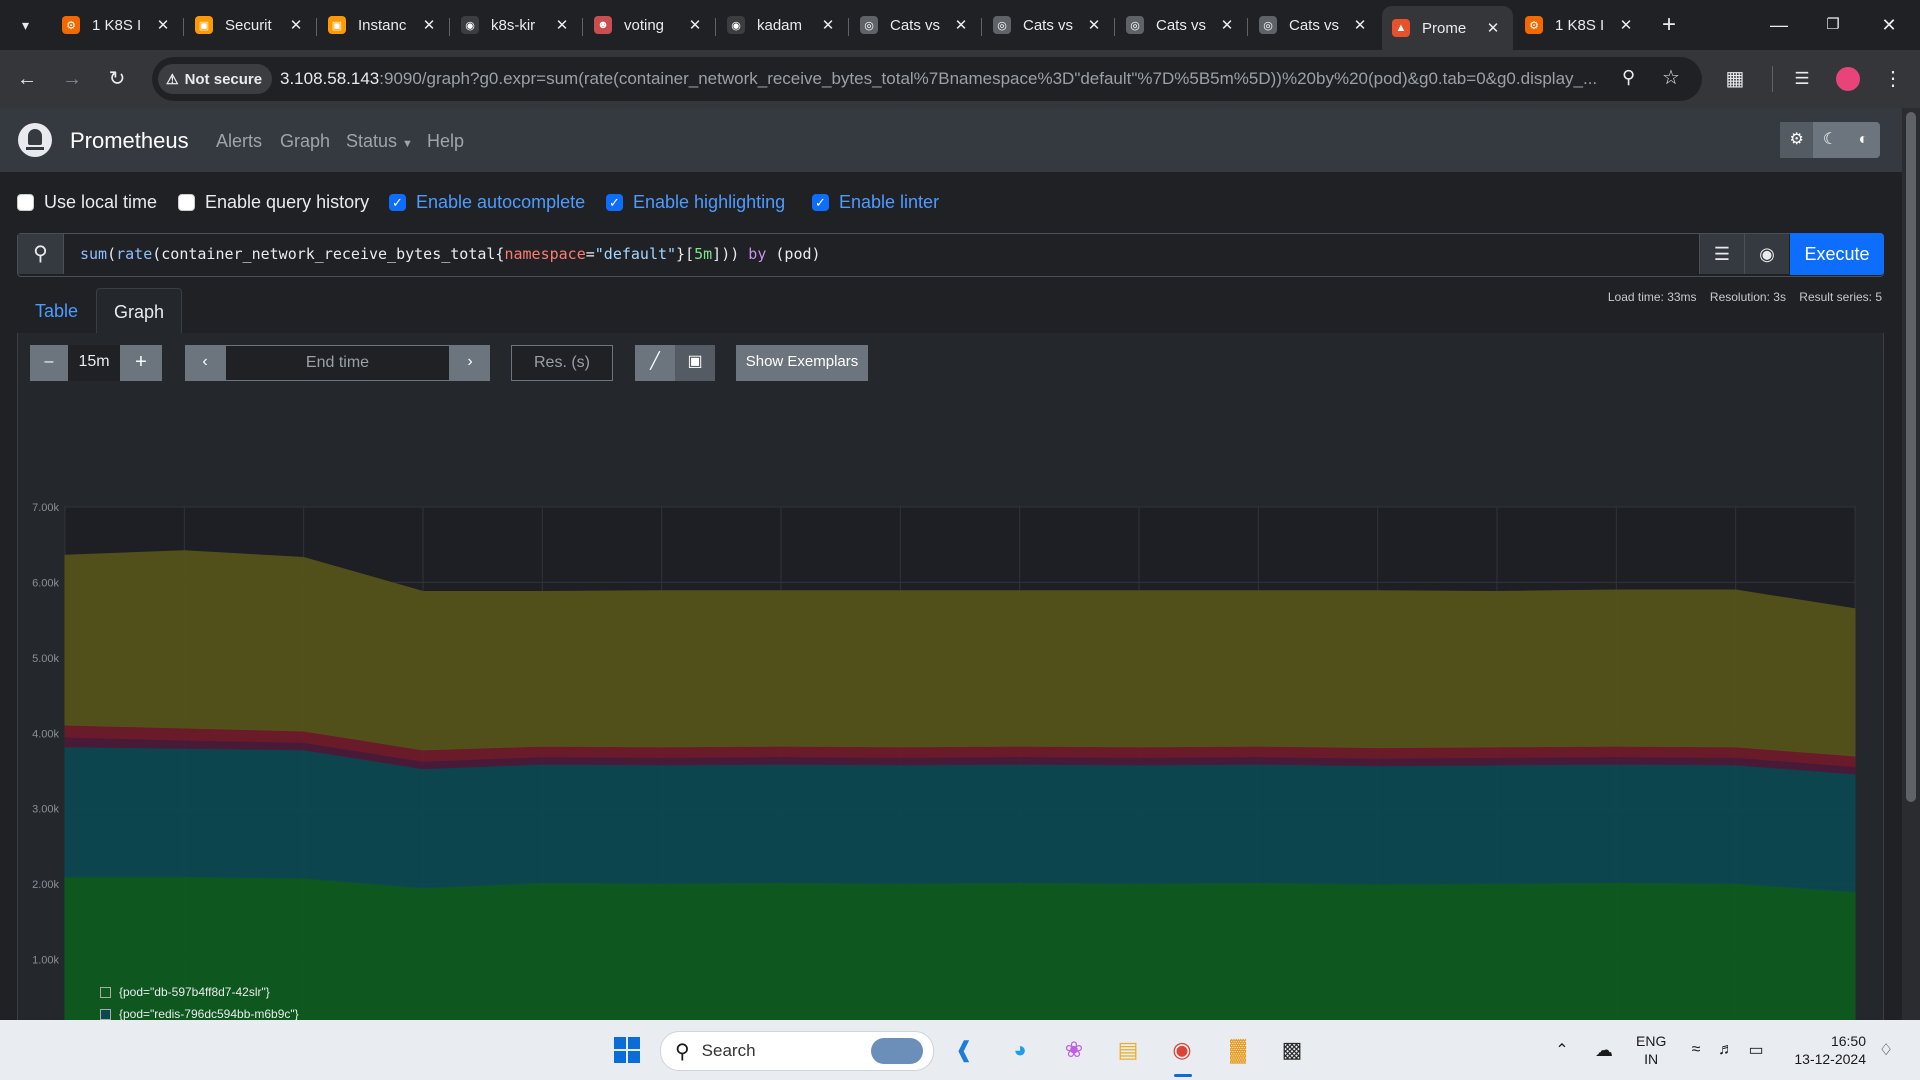  Describe the element at coordinates (1797, 140) in the screenshot. I see `sun-icon: ⚙` at that location.